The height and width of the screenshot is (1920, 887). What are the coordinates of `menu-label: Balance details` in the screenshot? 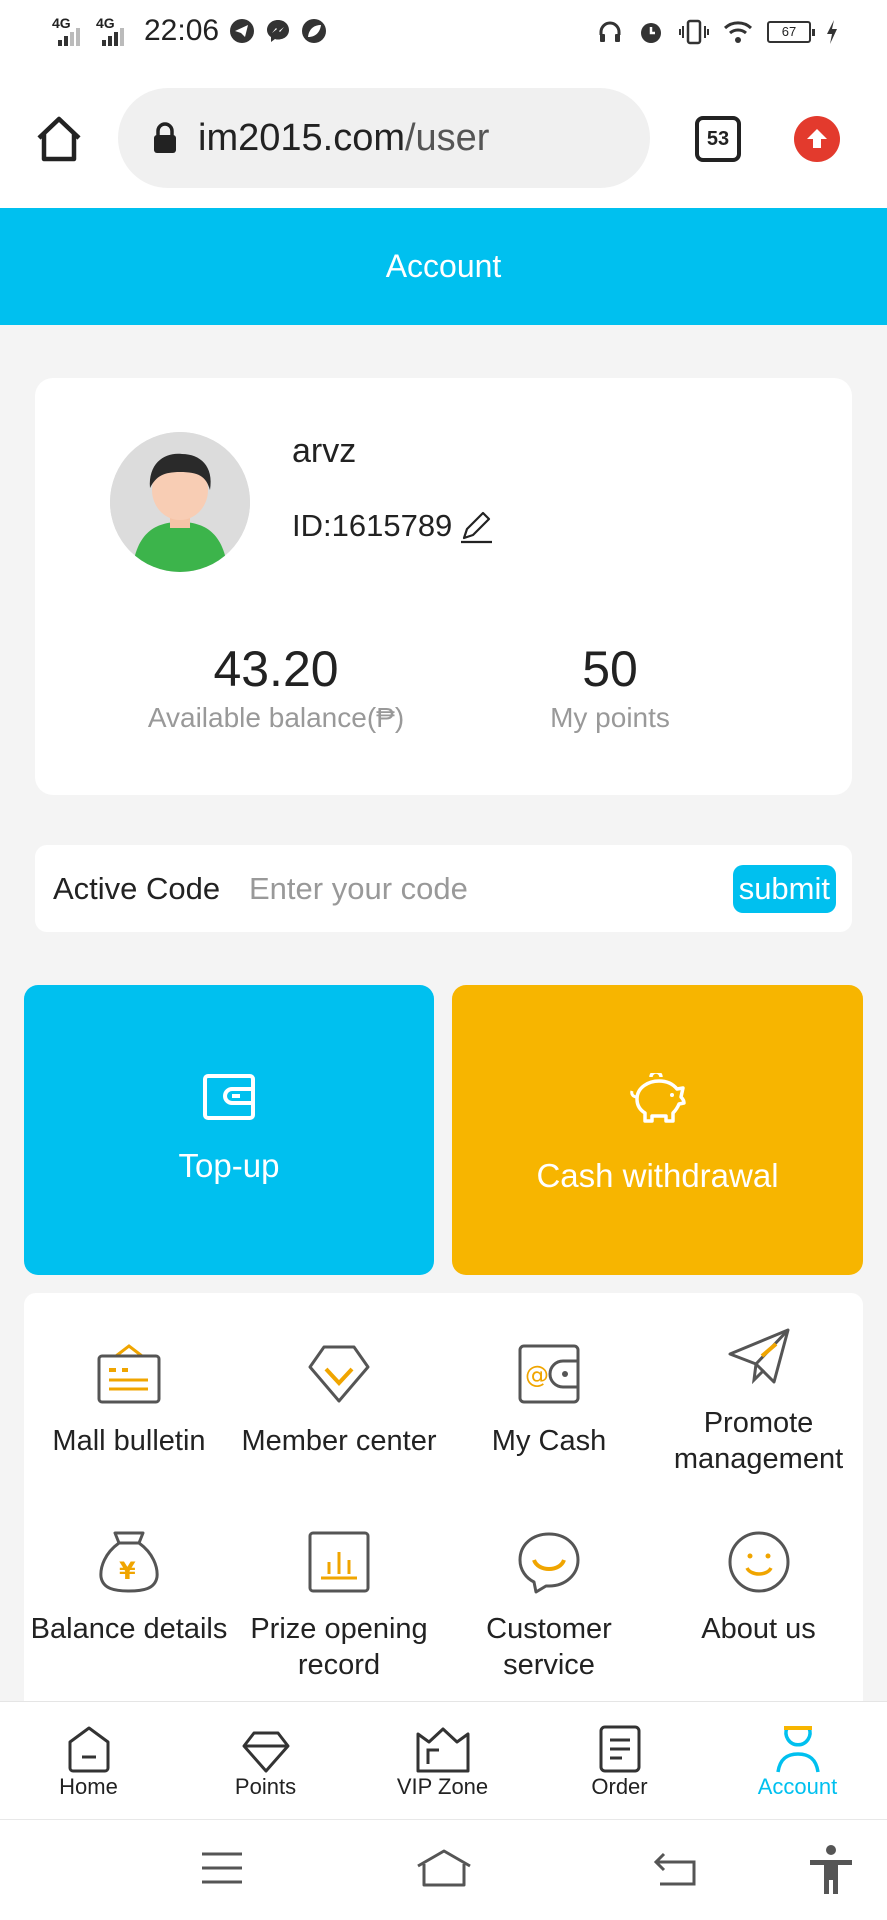 It's located at (129, 1629).